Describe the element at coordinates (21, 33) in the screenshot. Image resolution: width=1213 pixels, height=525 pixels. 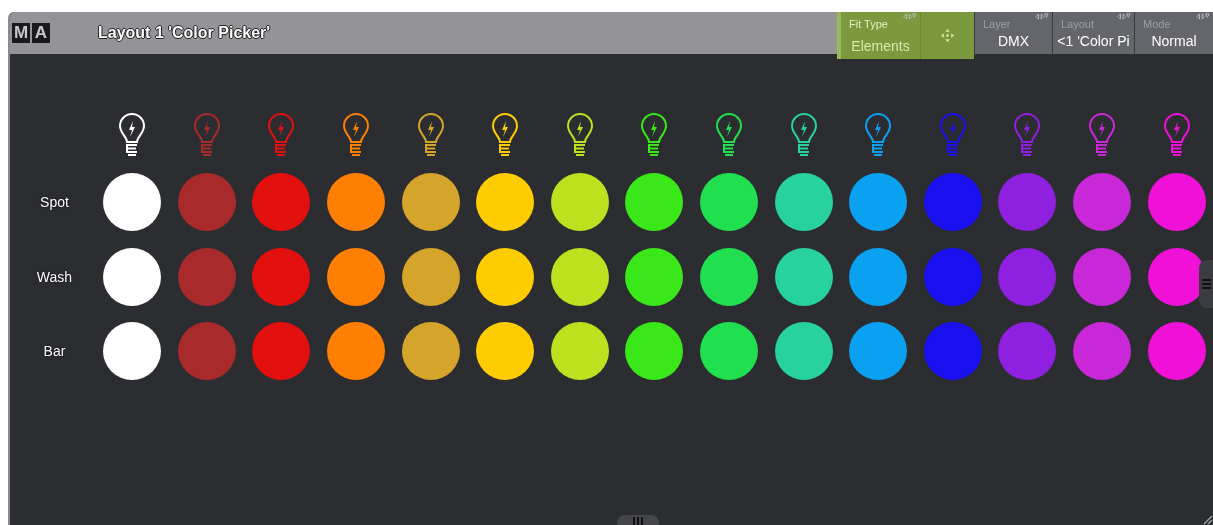
I see `logo-letter: M` at that location.